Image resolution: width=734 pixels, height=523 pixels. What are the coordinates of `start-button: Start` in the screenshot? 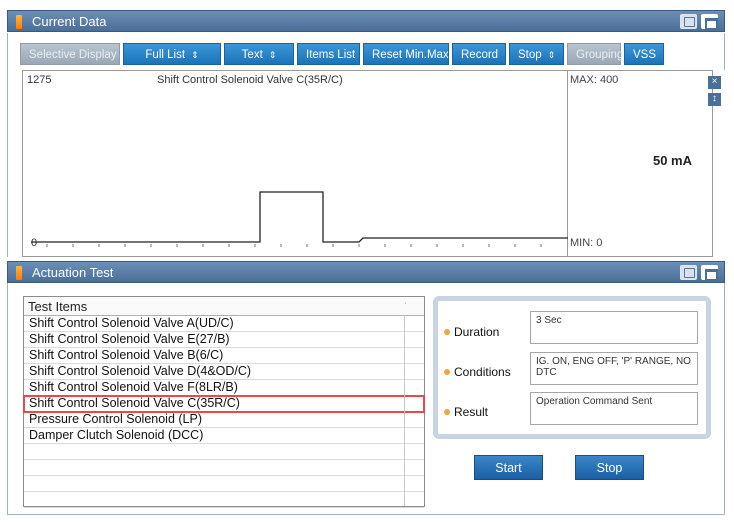 It's located at (508, 467).